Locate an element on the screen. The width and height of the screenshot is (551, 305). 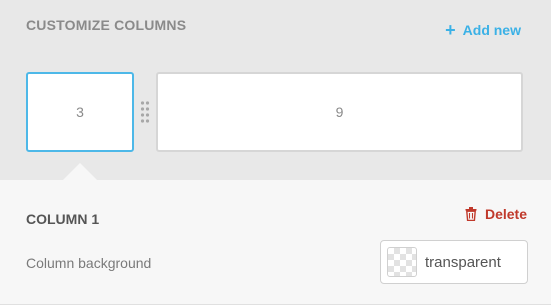
column-1-width-label: 3 is located at coordinates (80, 112).